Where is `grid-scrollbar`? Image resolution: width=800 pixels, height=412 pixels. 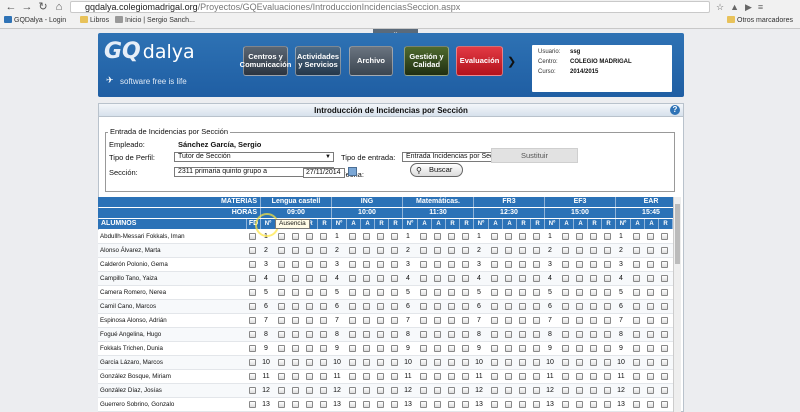
grid-scrollbar is located at coordinates (677, 304).